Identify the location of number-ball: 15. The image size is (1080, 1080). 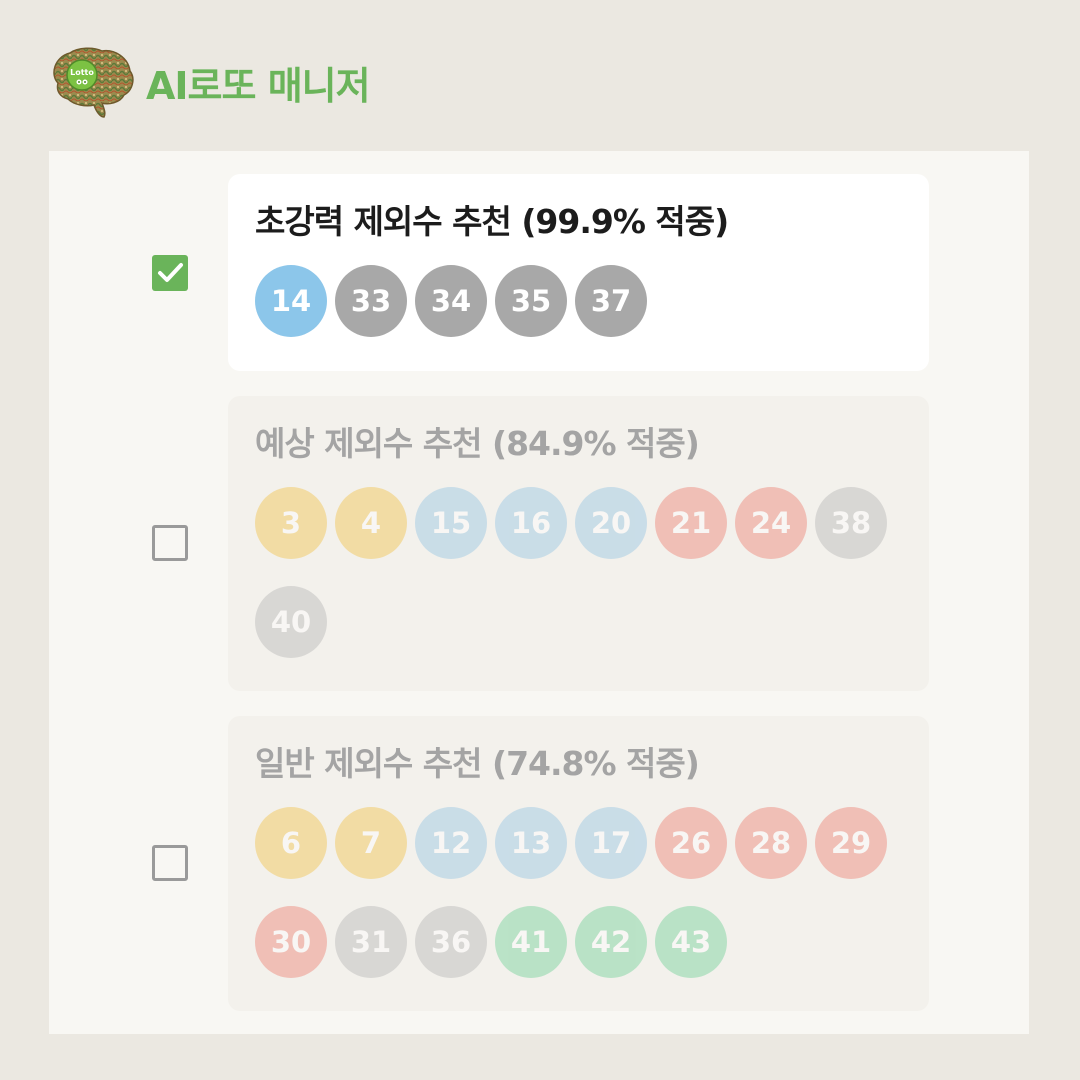
(451, 523).